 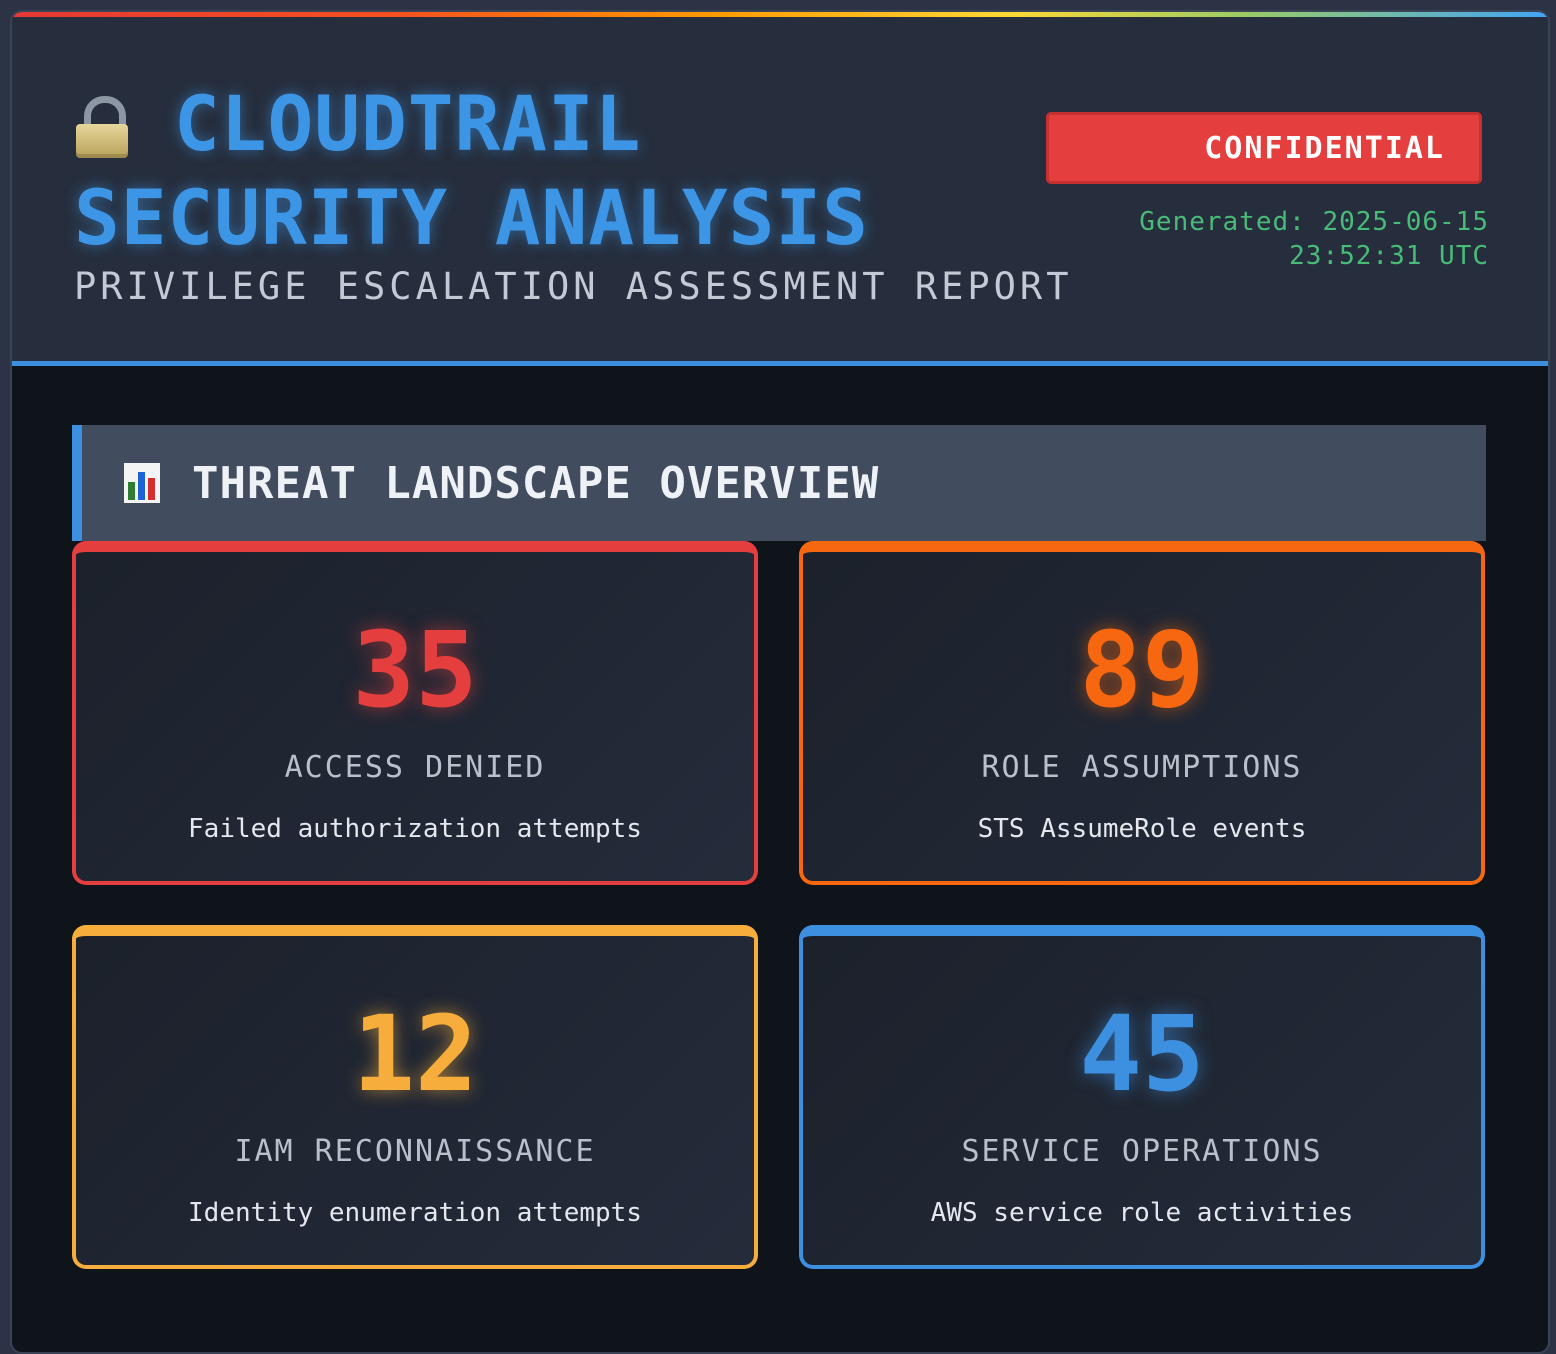 I want to click on metric-value: 89, so click(x=1142, y=670).